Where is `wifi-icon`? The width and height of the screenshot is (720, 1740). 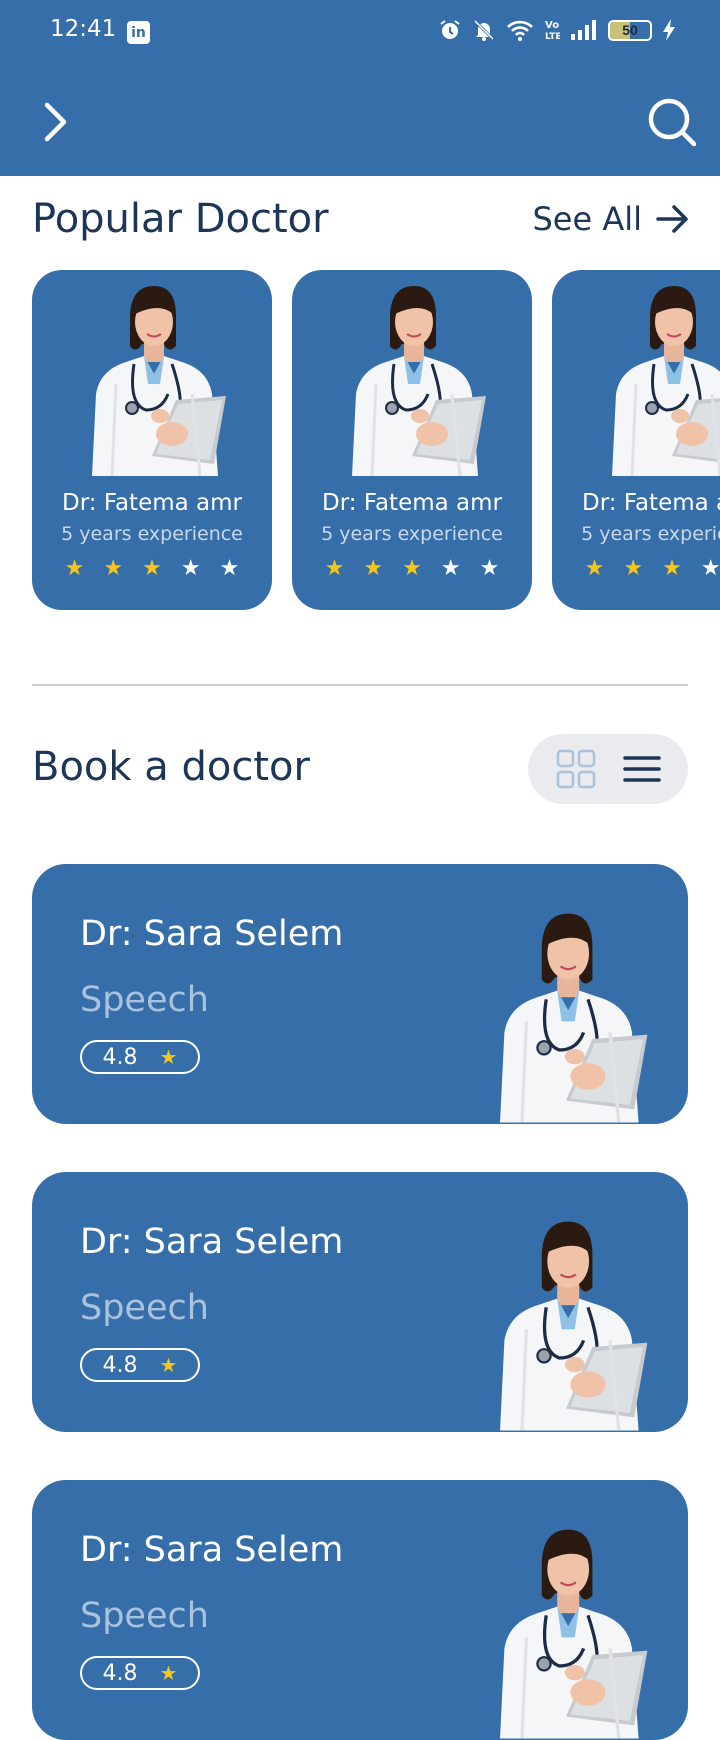
wifi-icon is located at coordinates (520, 30).